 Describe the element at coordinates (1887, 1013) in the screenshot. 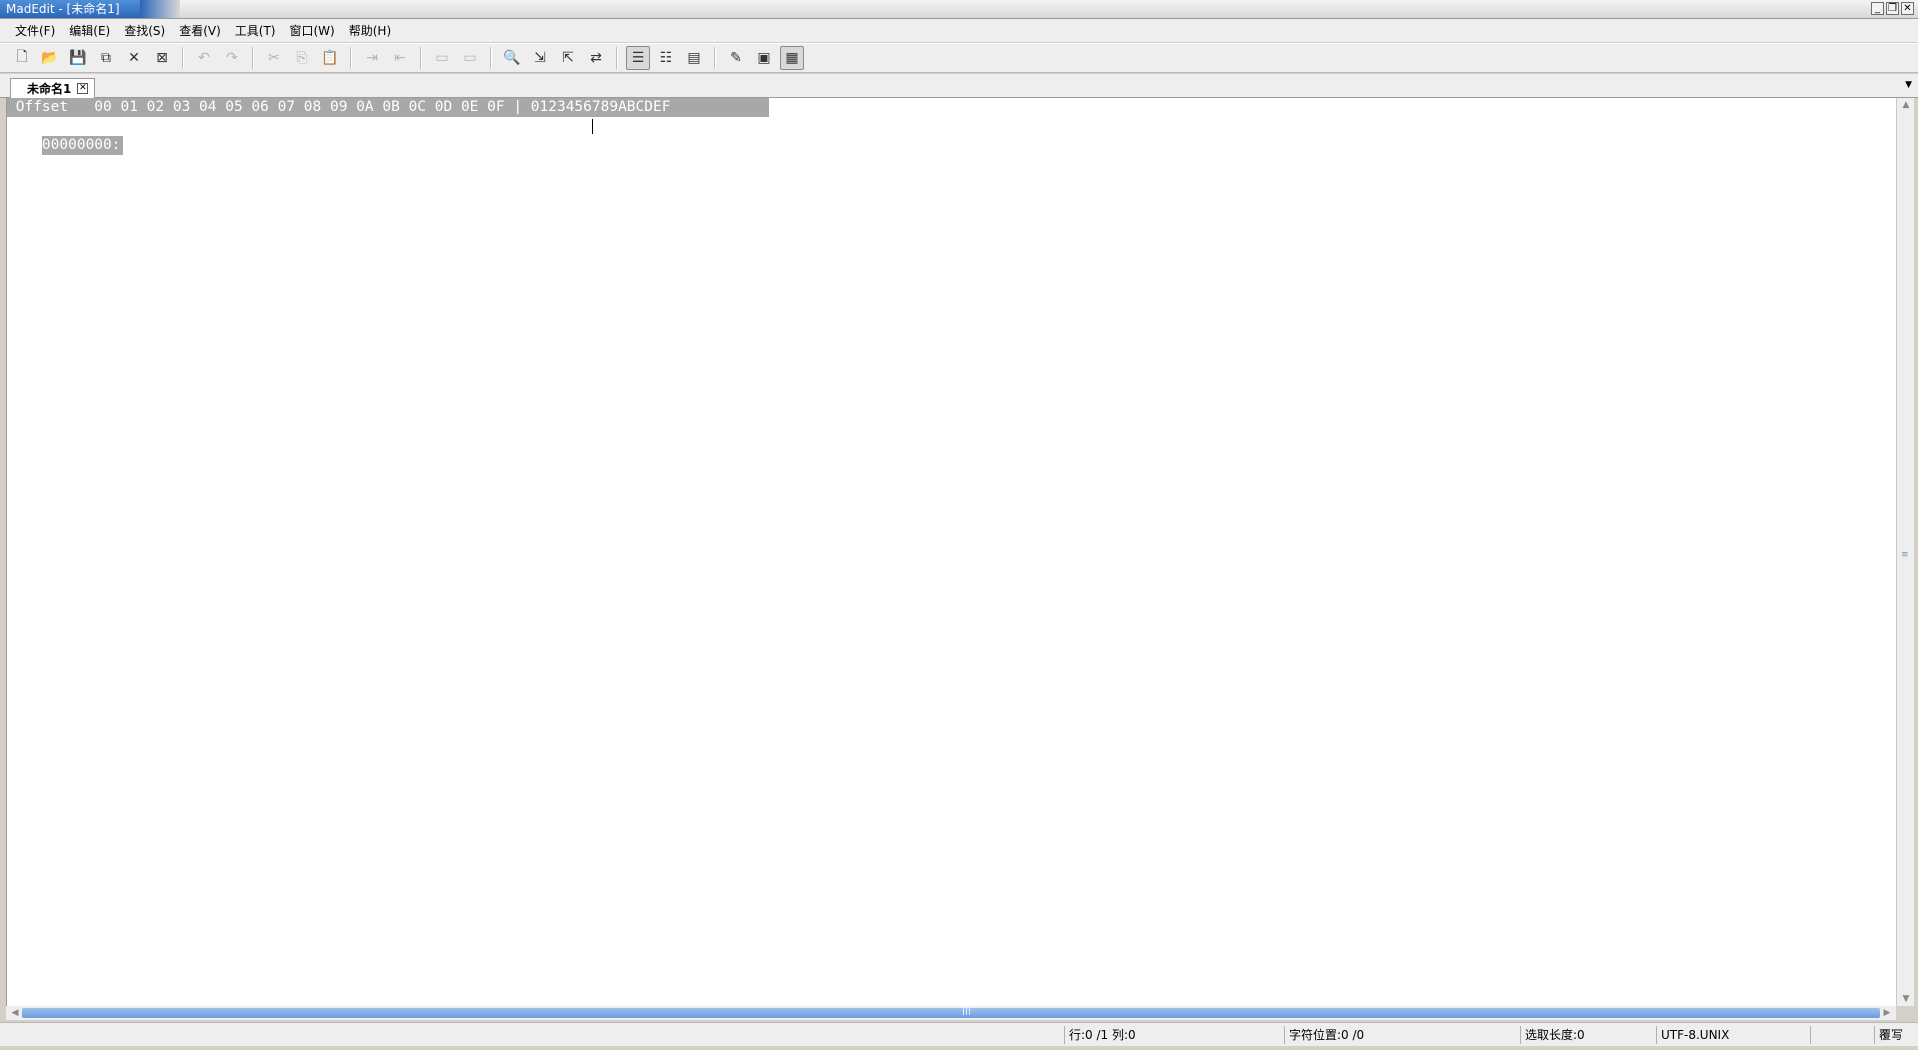

I see `scroll-right-icon: ▶` at that location.